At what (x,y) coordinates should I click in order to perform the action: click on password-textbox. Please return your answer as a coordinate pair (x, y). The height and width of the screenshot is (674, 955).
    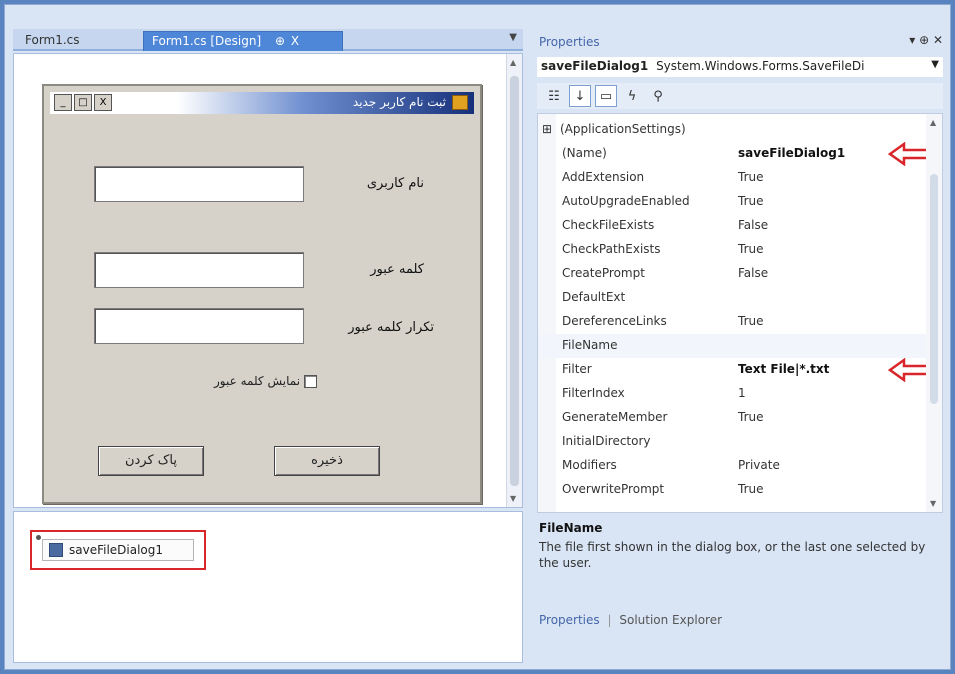
    Looking at the image, I should click on (199, 270).